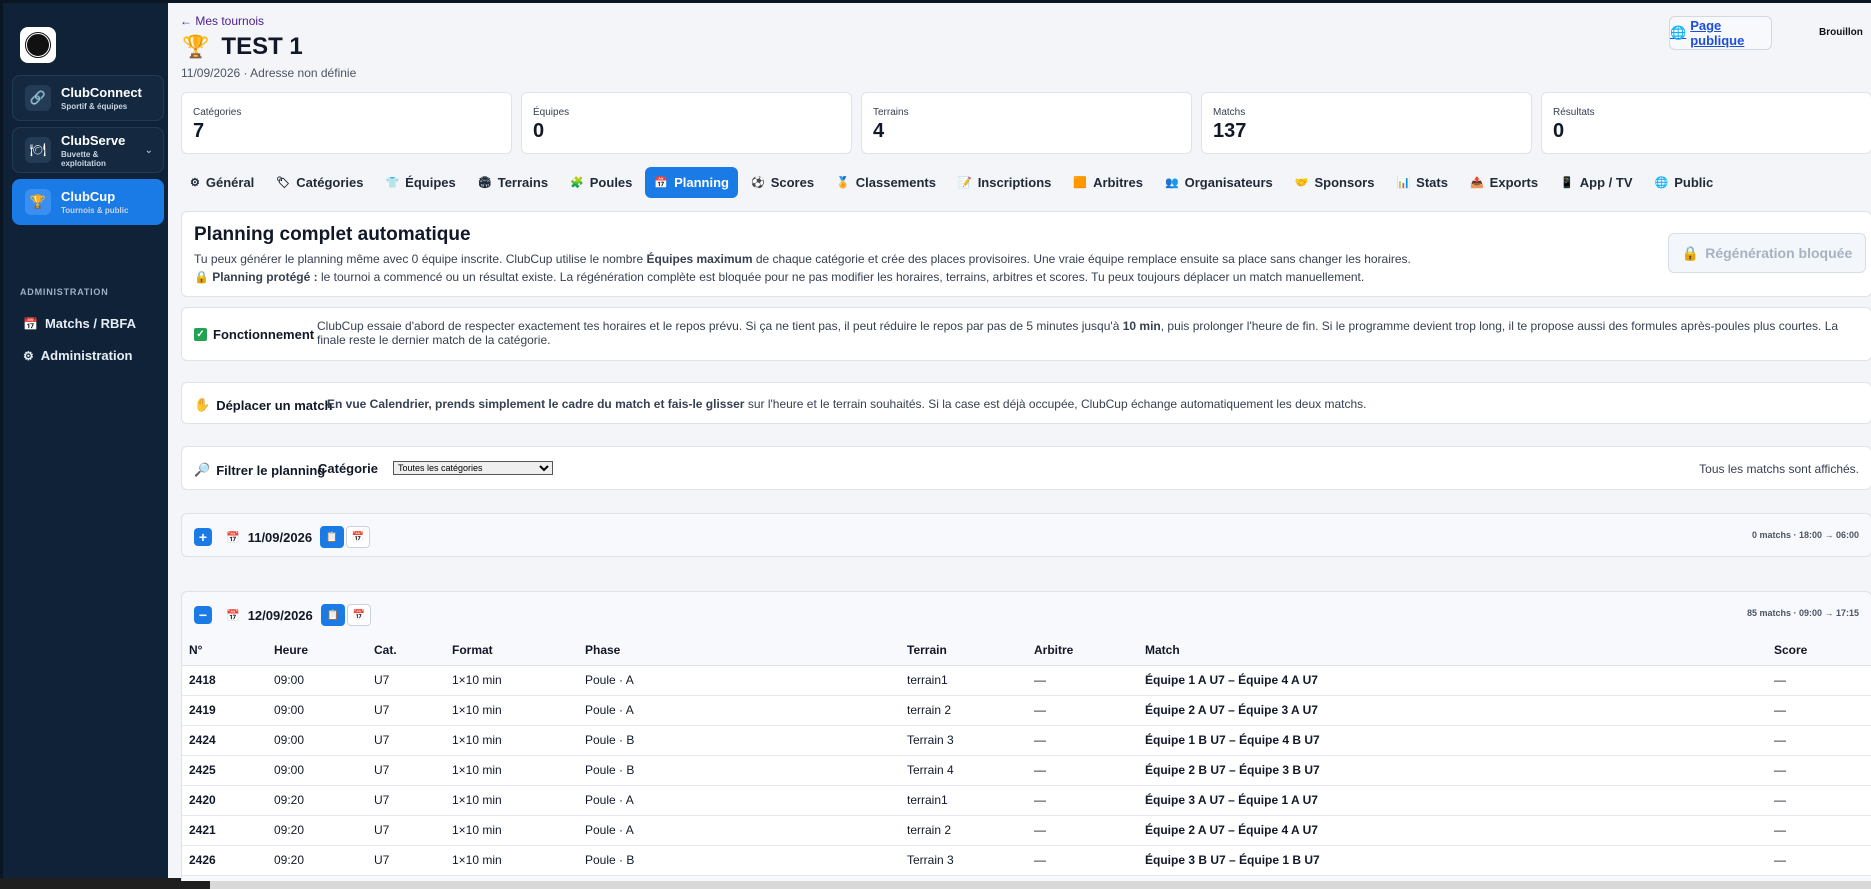  What do you see at coordinates (78, 355) in the screenshot?
I see `sidebar-link-administration: ⚙ Administration` at bounding box center [78, 355].